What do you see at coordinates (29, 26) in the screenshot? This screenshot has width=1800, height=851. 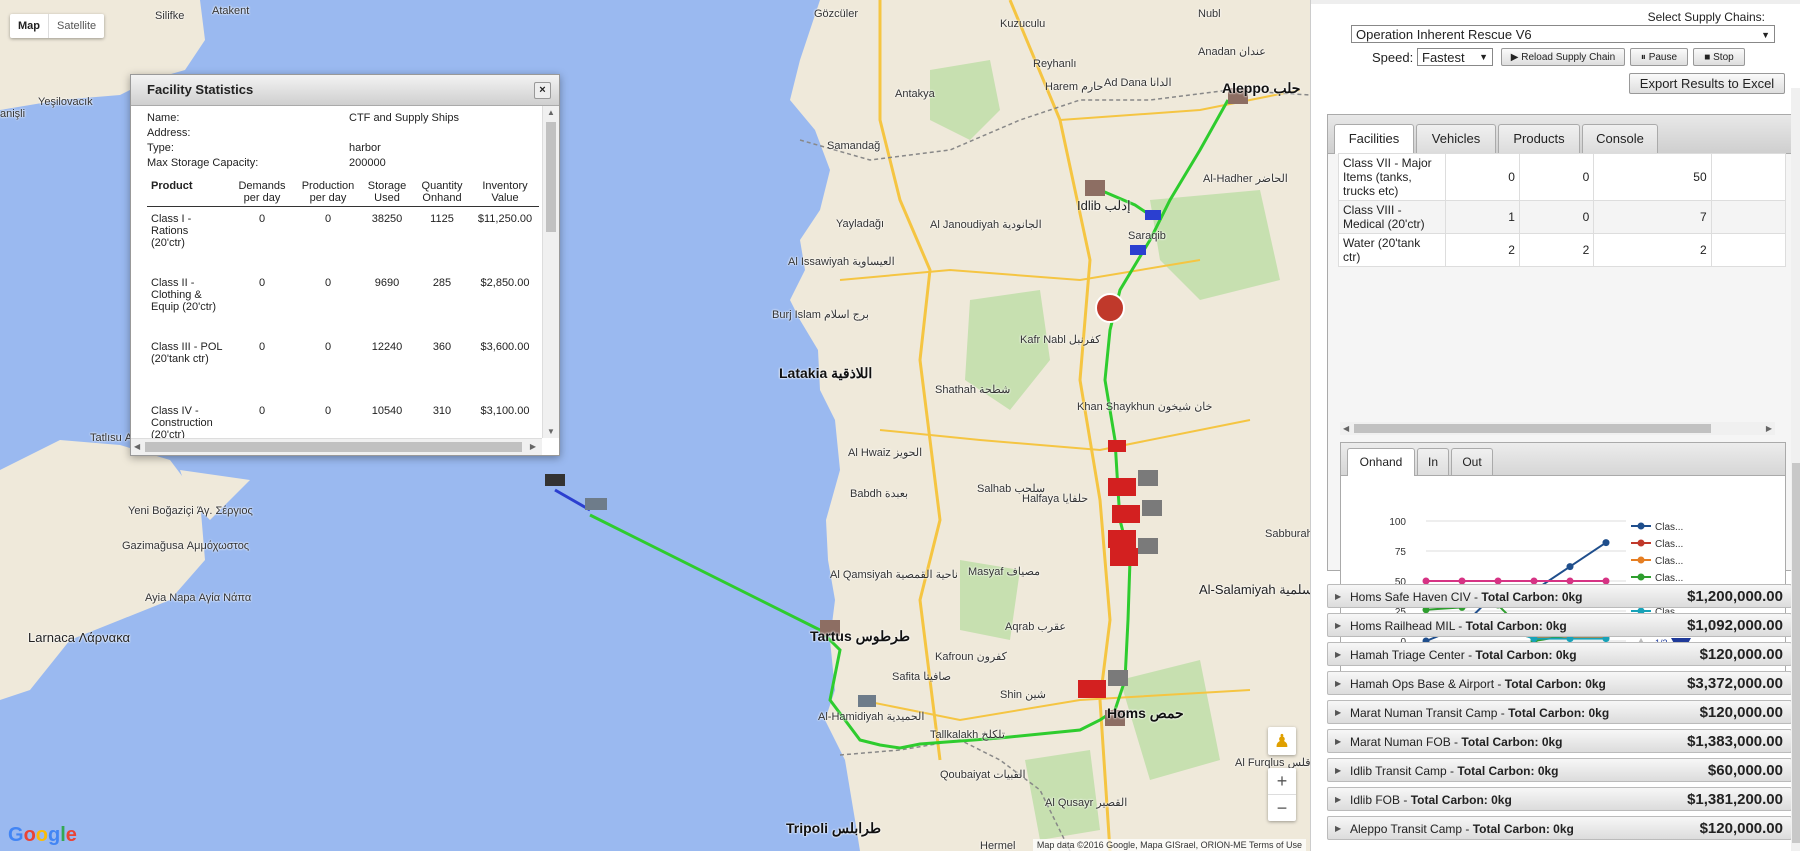 I see `map-type-map-button: Map` at bounding box center [29, 26].